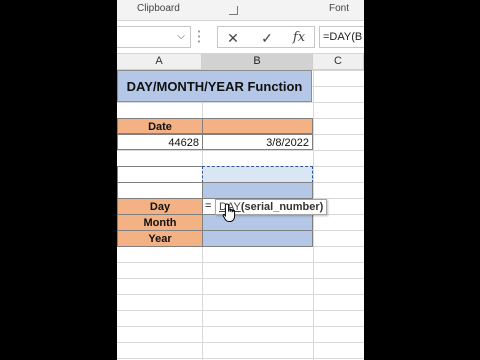 Image resolution: width=480 pixels, height=360 pixels. I want to click on font-group-label: Font, so click(339, 8).